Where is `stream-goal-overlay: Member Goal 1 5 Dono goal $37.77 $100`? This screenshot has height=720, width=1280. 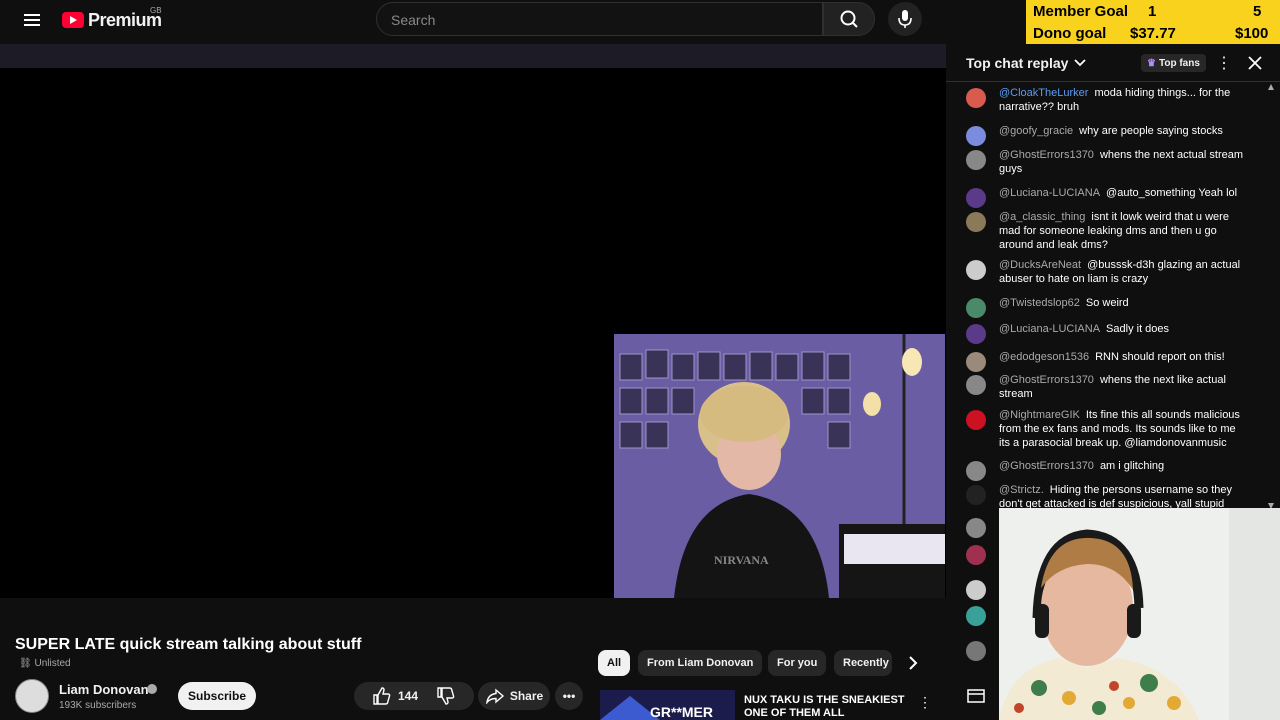 stream-goal-overlay: Member Goal 1 5 Dono goal $37.77 $100 is located at coordinates (1153, 23).